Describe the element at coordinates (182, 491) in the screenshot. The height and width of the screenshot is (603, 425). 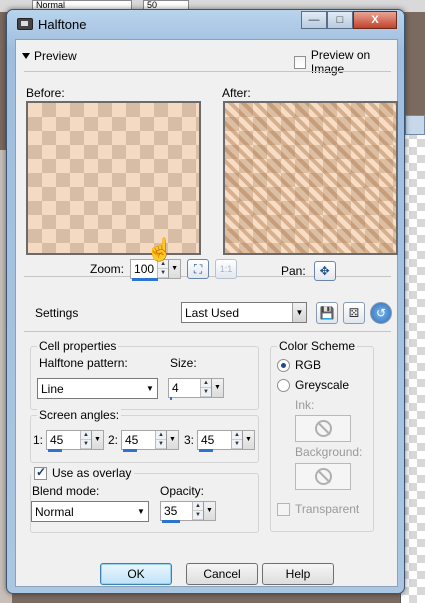
I see `opacity-label: Opacity:` at that location.